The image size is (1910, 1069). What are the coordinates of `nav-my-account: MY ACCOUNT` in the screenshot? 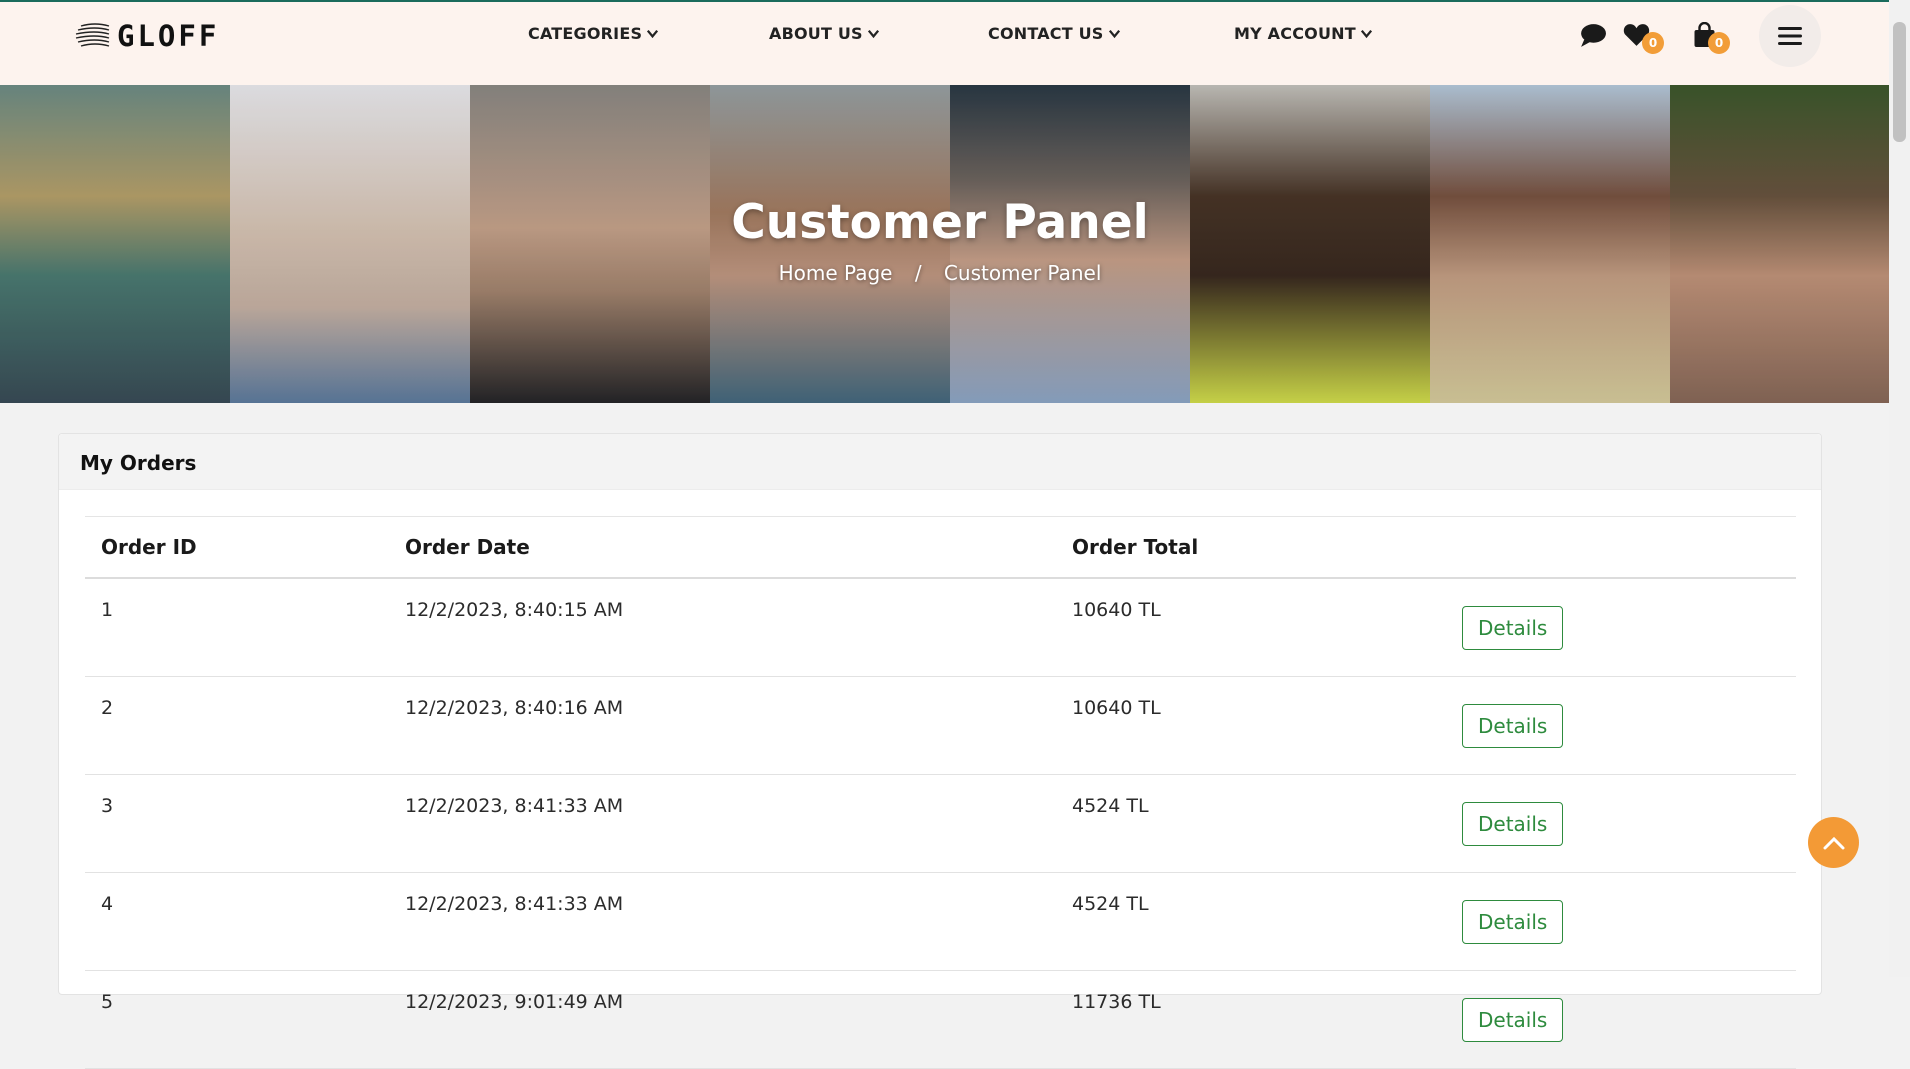 It's located at (1304, 33).